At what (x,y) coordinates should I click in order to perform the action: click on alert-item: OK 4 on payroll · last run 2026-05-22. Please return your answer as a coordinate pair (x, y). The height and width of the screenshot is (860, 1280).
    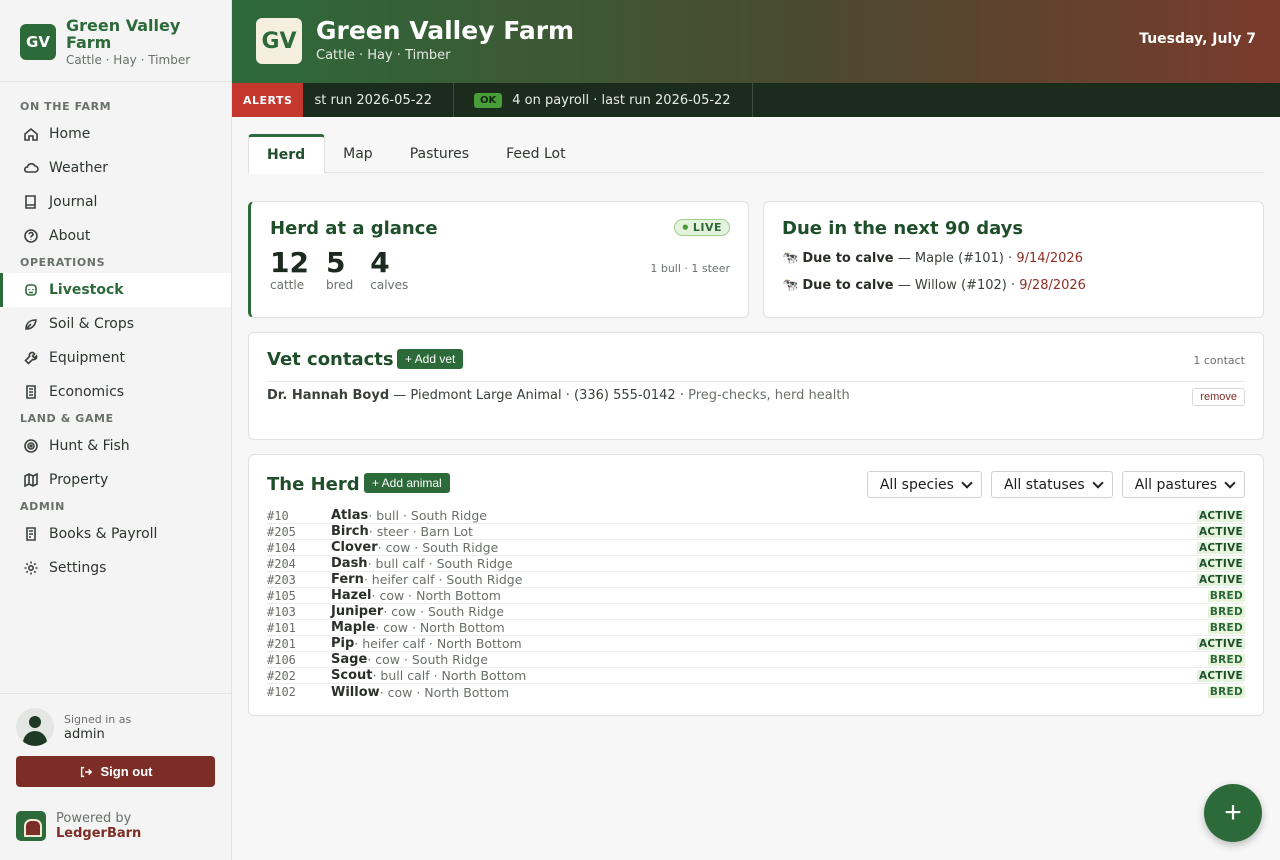
    Looking at the image, I should click on (603, 100).